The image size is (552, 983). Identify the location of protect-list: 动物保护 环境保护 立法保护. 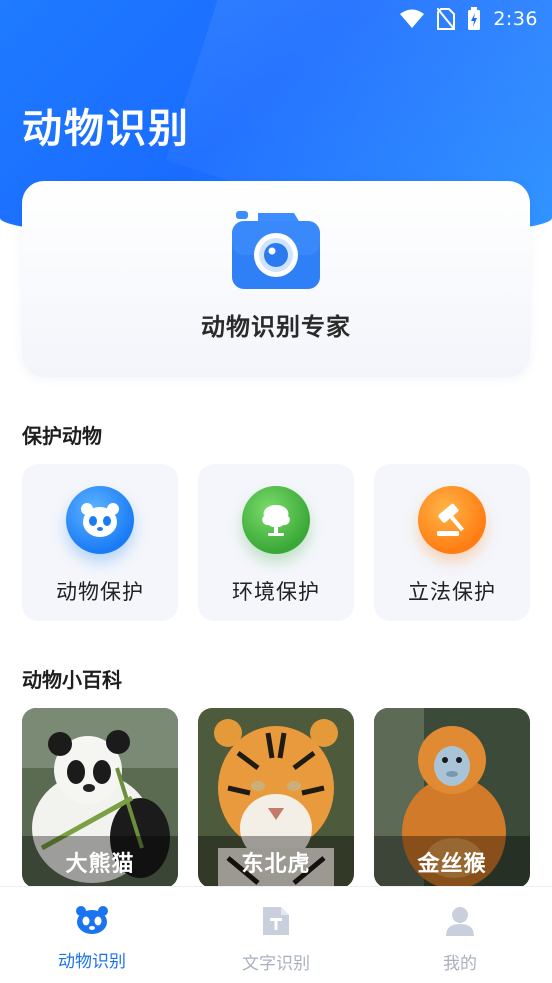
(276, 542).